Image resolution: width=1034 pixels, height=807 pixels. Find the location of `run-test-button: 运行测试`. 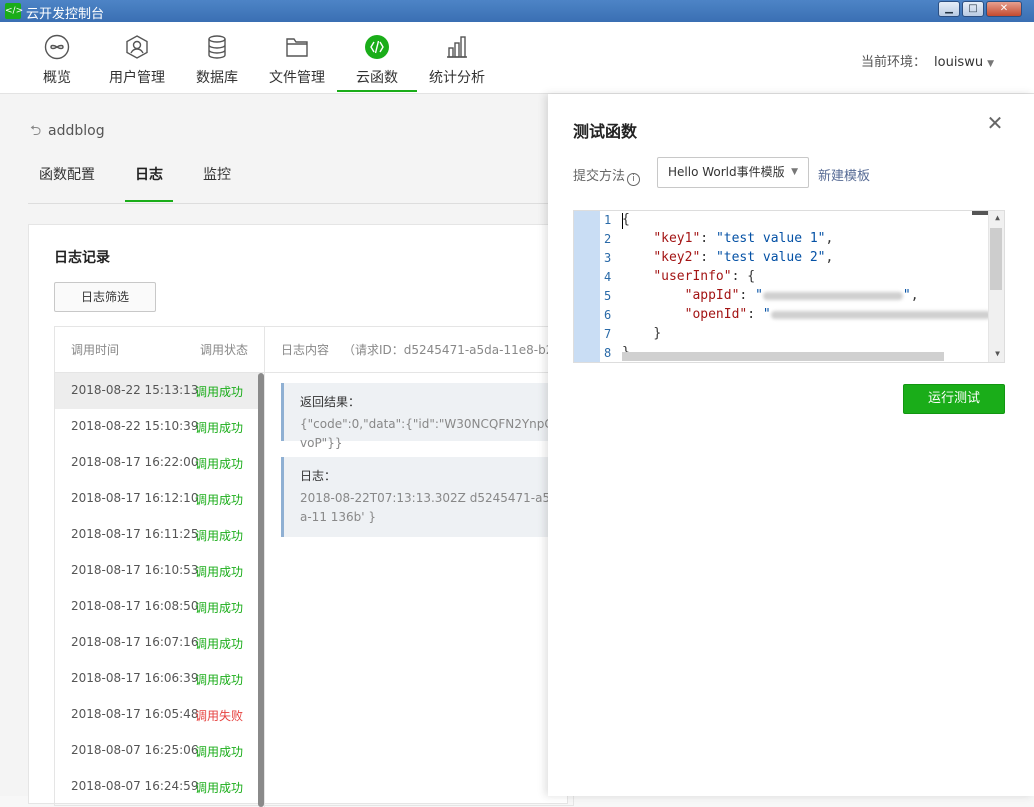

run-test-button: 运行测试 is located at coordinates (954, 399).